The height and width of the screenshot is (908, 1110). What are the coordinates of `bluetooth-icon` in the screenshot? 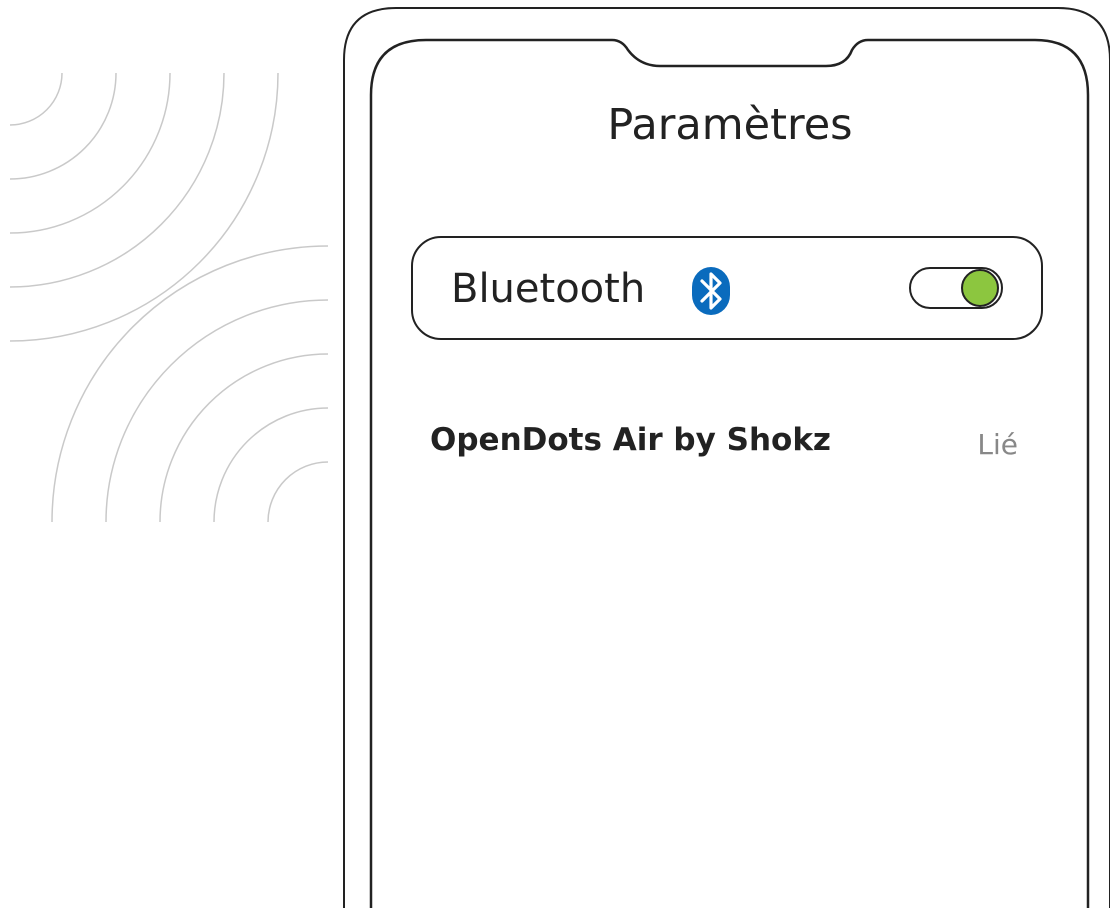 It's located at (711, 291).